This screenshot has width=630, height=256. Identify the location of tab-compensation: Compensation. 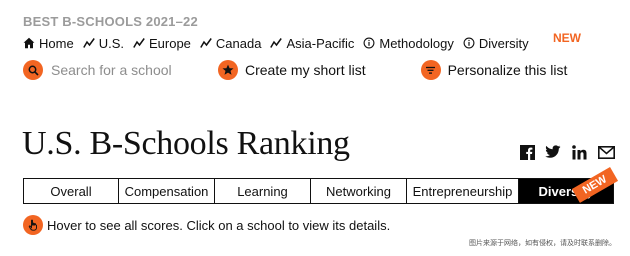
(167, 191).